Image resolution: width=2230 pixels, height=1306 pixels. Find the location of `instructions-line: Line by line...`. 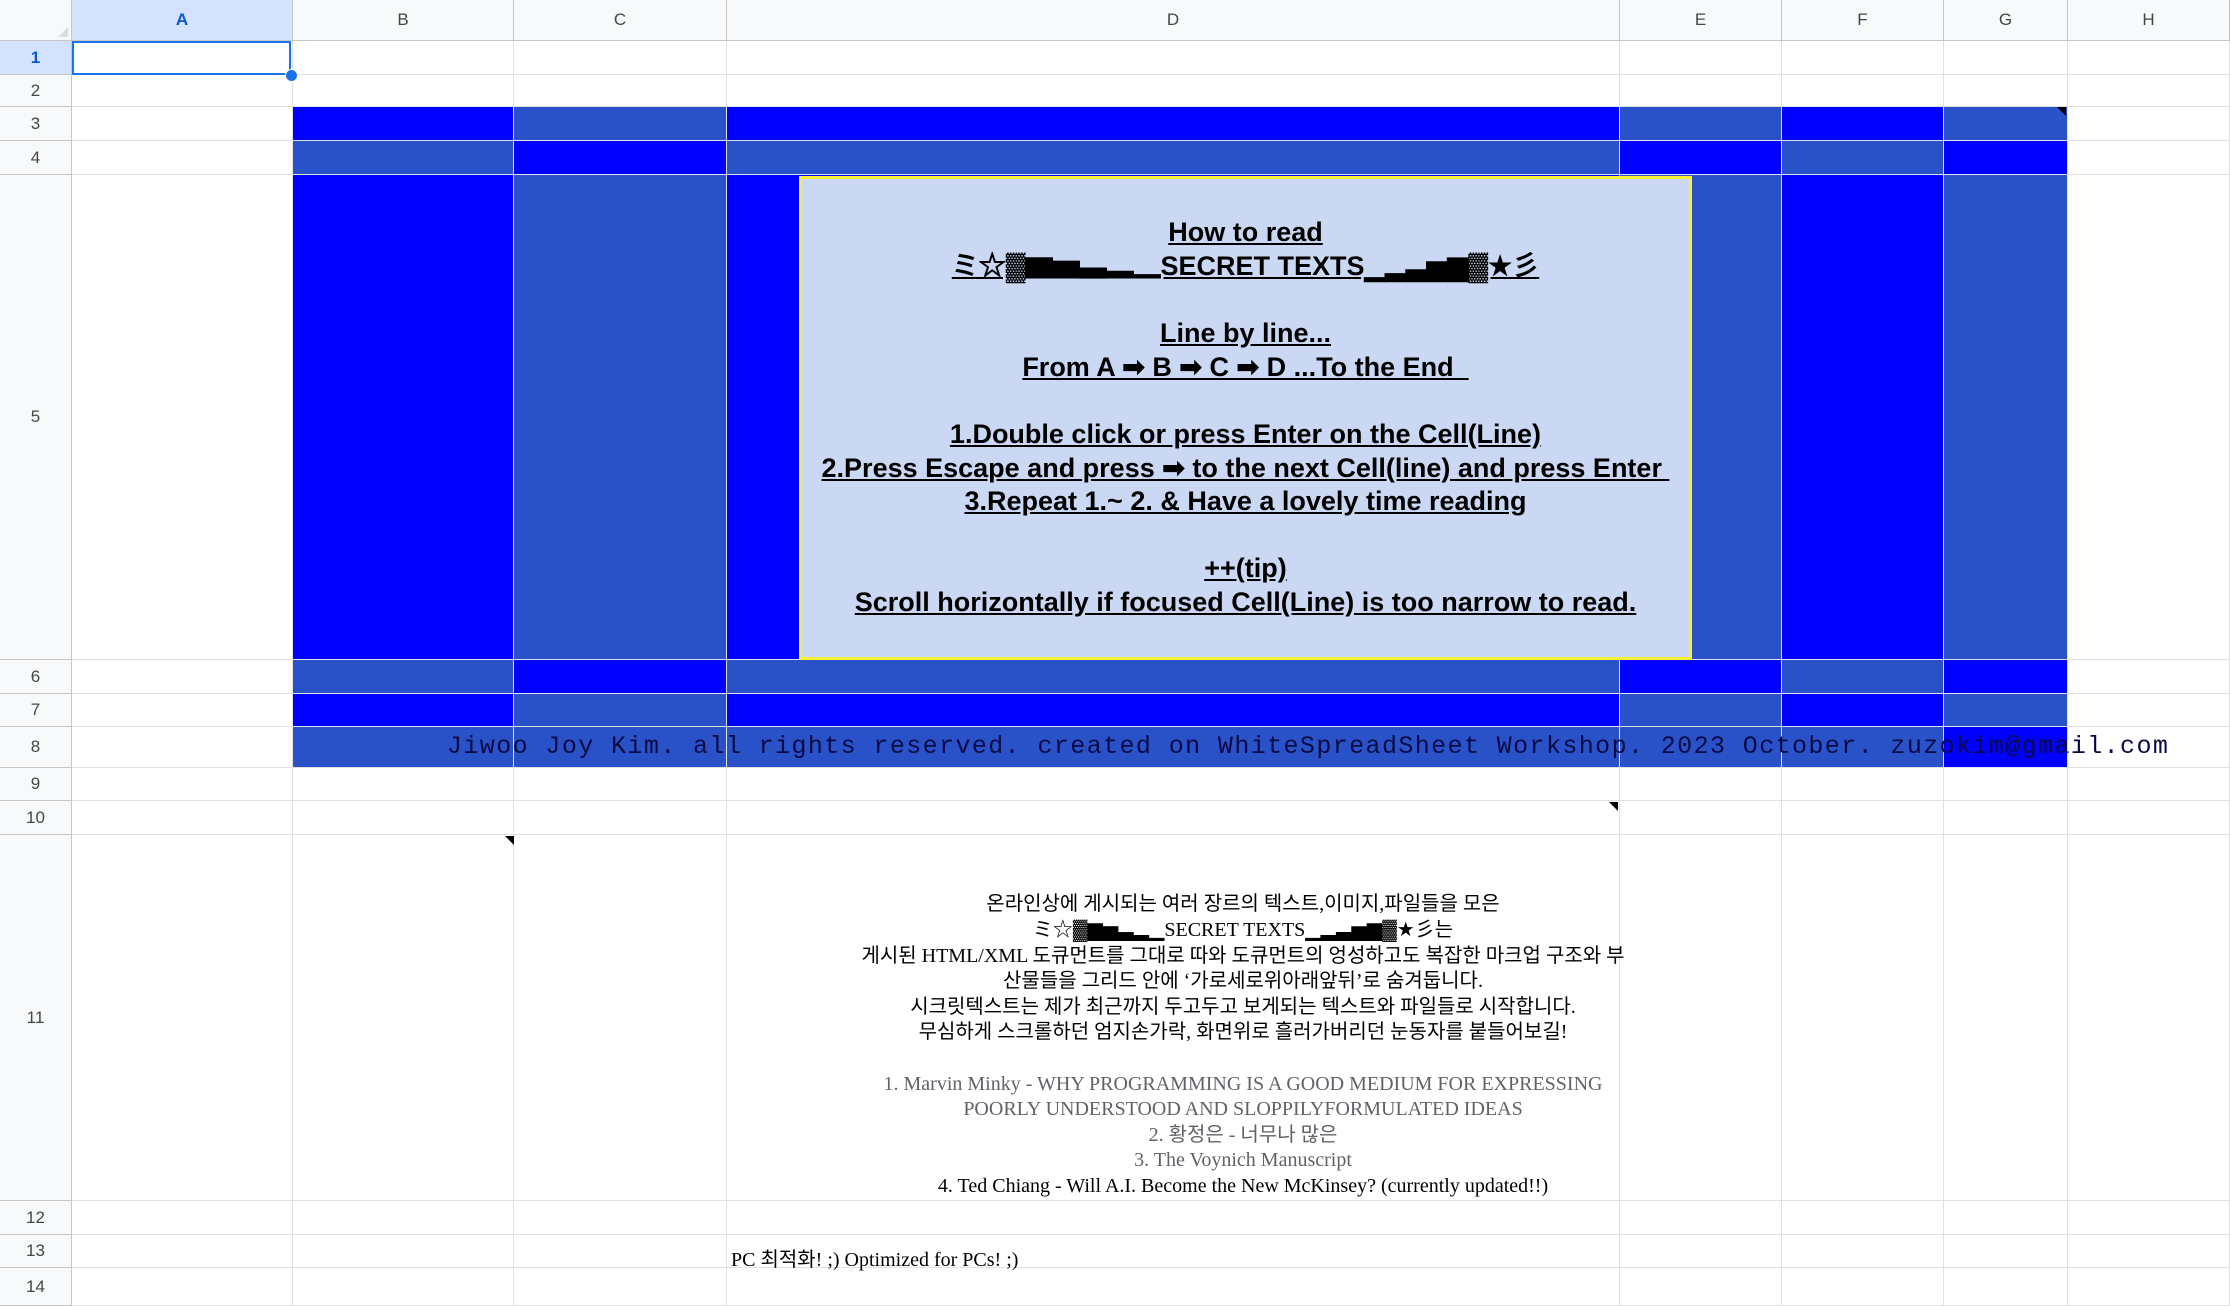

instructions-line: Line by line... is located at coordinates (1245, 333).